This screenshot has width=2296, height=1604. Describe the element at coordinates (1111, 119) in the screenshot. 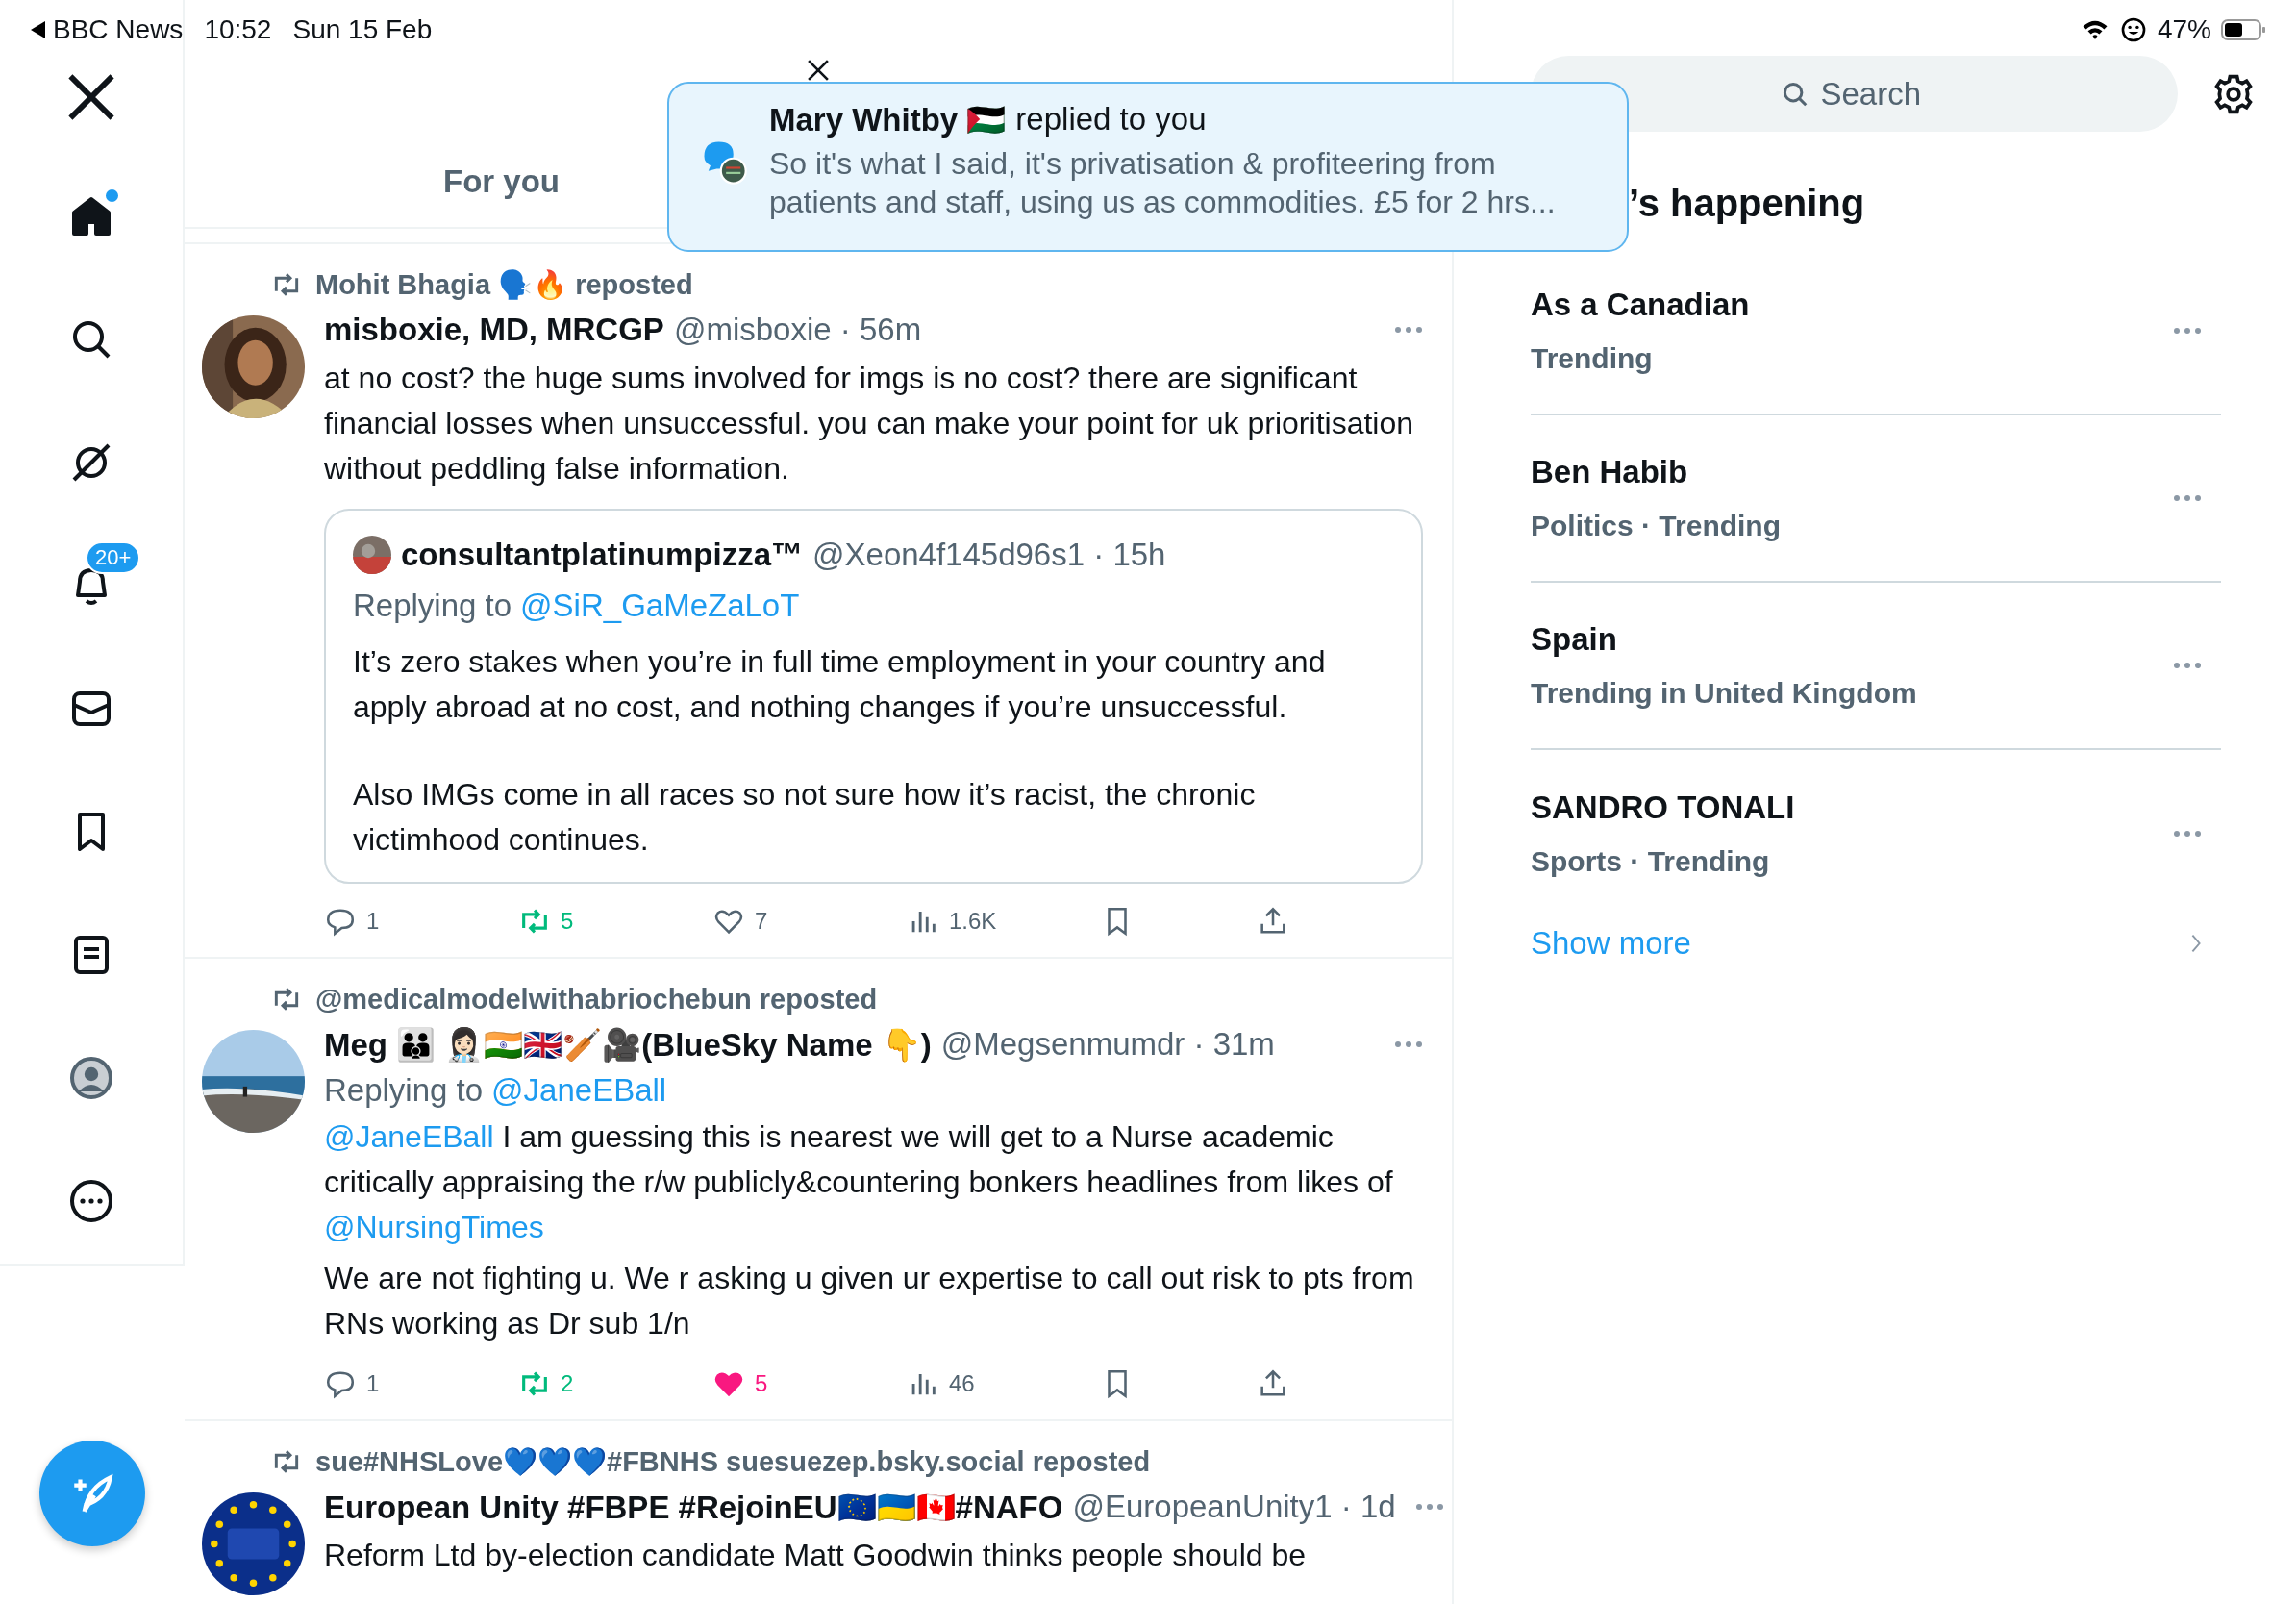

I see `notification-action: replied to you` at that location.